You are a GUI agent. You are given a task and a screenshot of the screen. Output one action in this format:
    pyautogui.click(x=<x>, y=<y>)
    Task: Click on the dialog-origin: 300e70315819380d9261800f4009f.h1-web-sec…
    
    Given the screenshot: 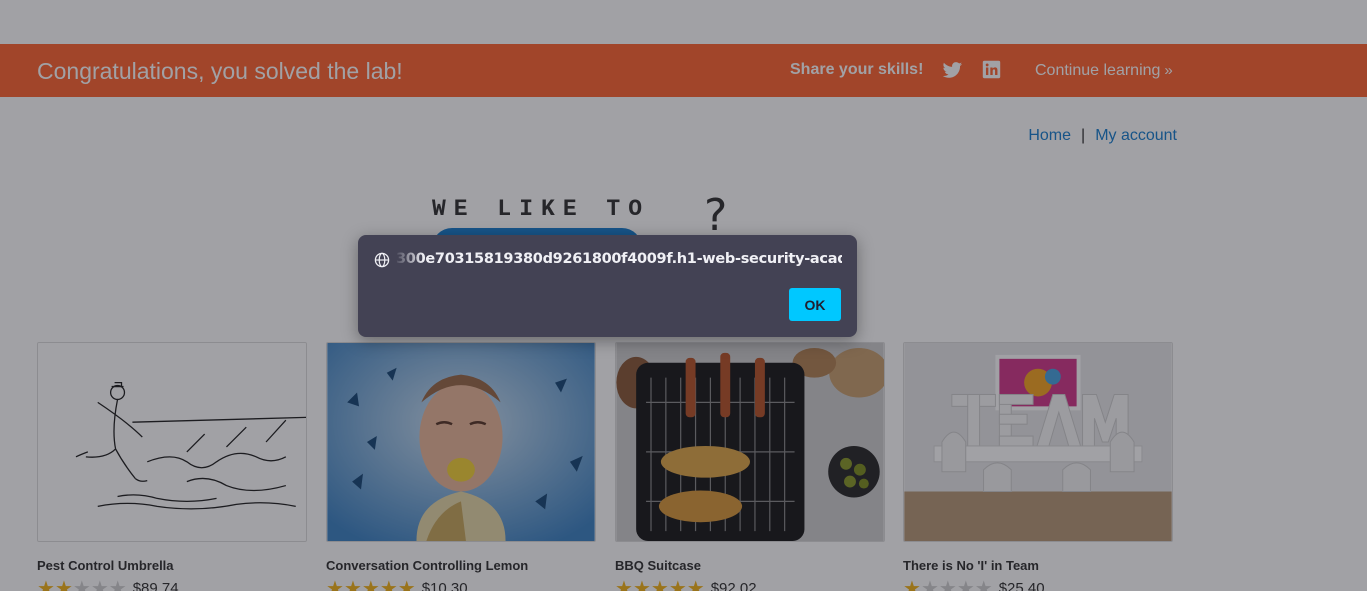 What is the action you would take?
    pyautogui.click(x=619, y=259)
    